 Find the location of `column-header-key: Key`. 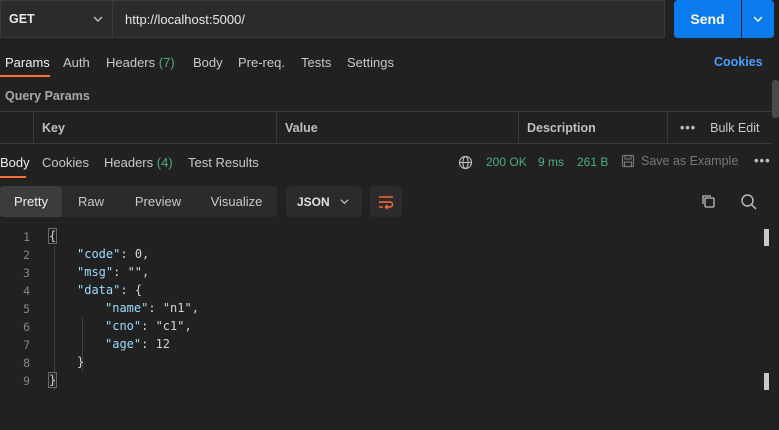

column-header-key: Key is located at coordinates (155, 127).